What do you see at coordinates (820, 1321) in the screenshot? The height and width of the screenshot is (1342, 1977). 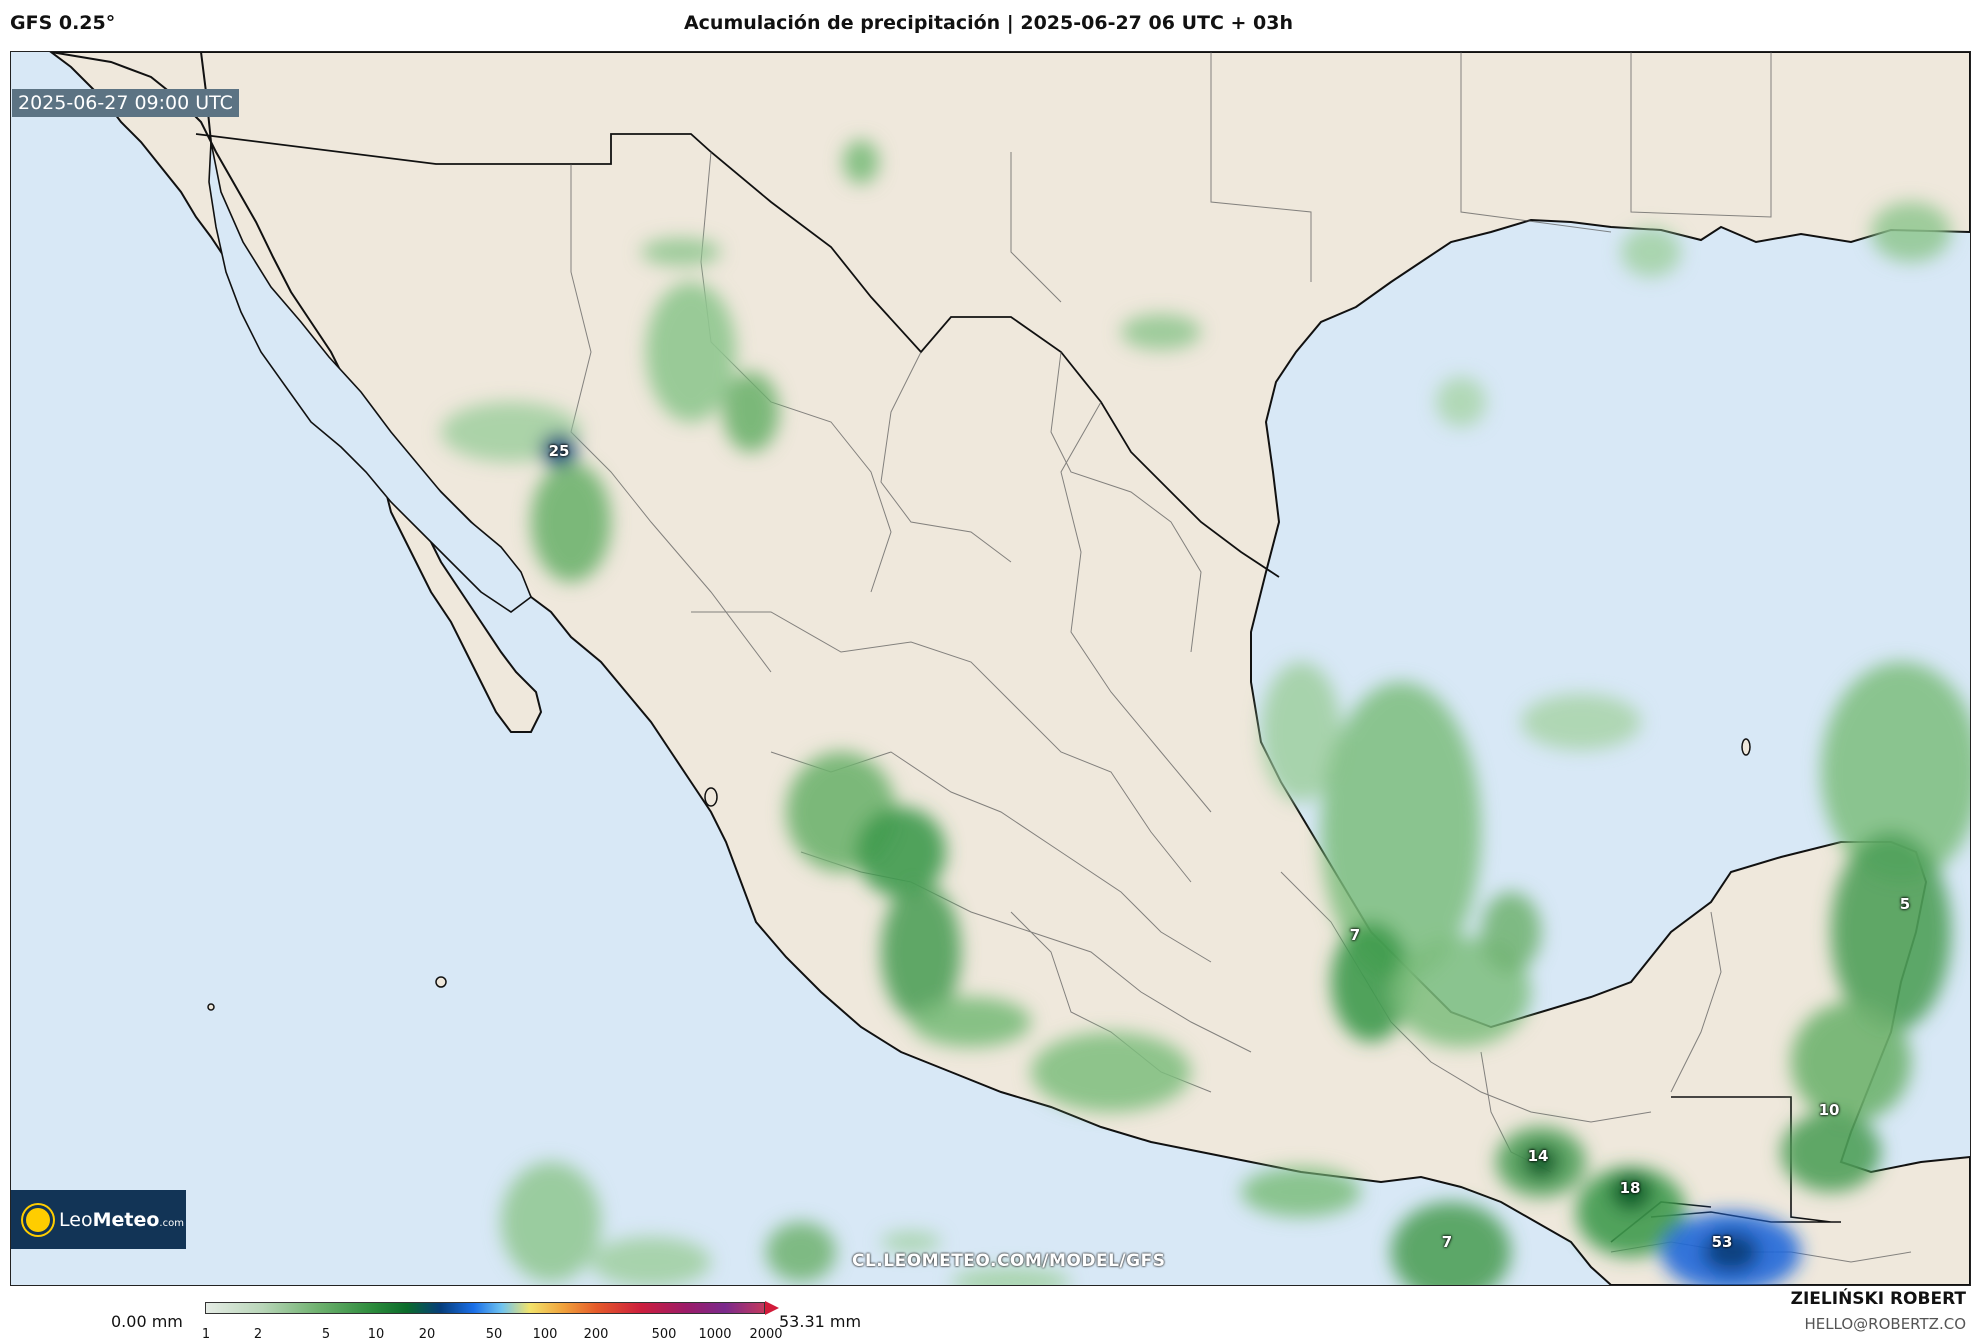 I see `legend-max-value: 53.31 mm` at bounding box center [820, 1321].